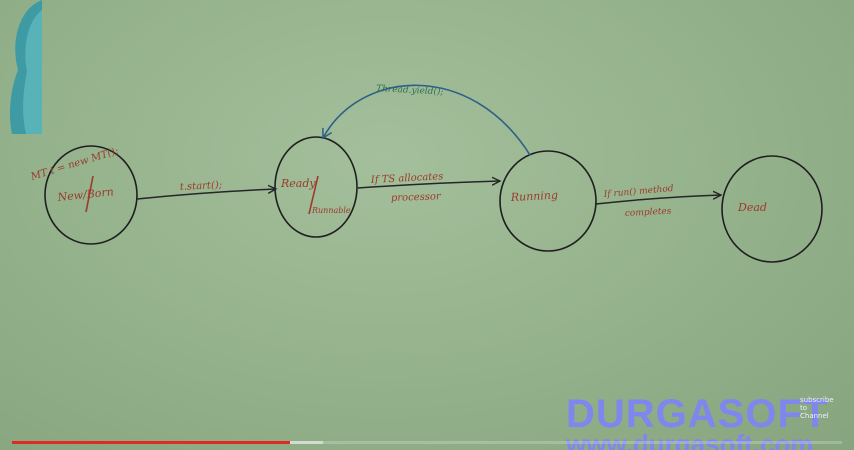 The height and width of the screenshot is (450, 854). Describe the element at coordinates (533, 197) in the screenshot. I see `state-running-label: Running` at that location.